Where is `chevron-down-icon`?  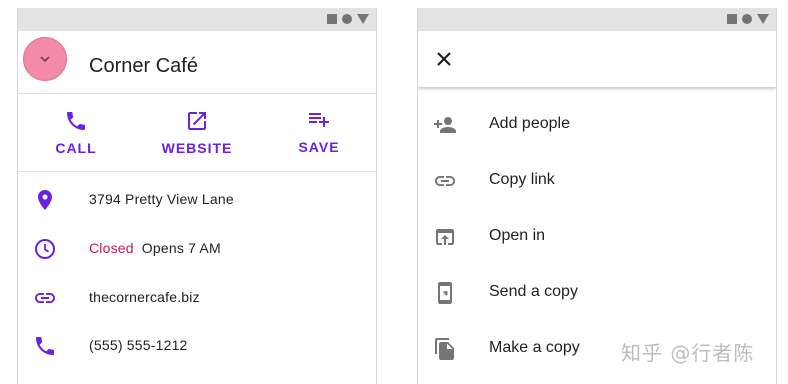
chevron-down-icon is located at coordinates (45, 59).